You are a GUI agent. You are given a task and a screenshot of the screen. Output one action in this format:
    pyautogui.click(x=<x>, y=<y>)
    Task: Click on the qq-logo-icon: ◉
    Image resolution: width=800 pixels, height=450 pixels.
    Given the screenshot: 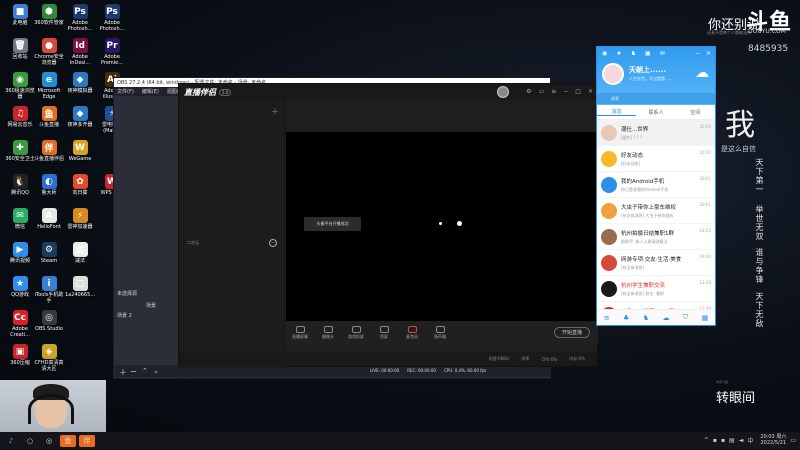 What is the action you would take?
    pyautogui.click(x=604, y=53)
    